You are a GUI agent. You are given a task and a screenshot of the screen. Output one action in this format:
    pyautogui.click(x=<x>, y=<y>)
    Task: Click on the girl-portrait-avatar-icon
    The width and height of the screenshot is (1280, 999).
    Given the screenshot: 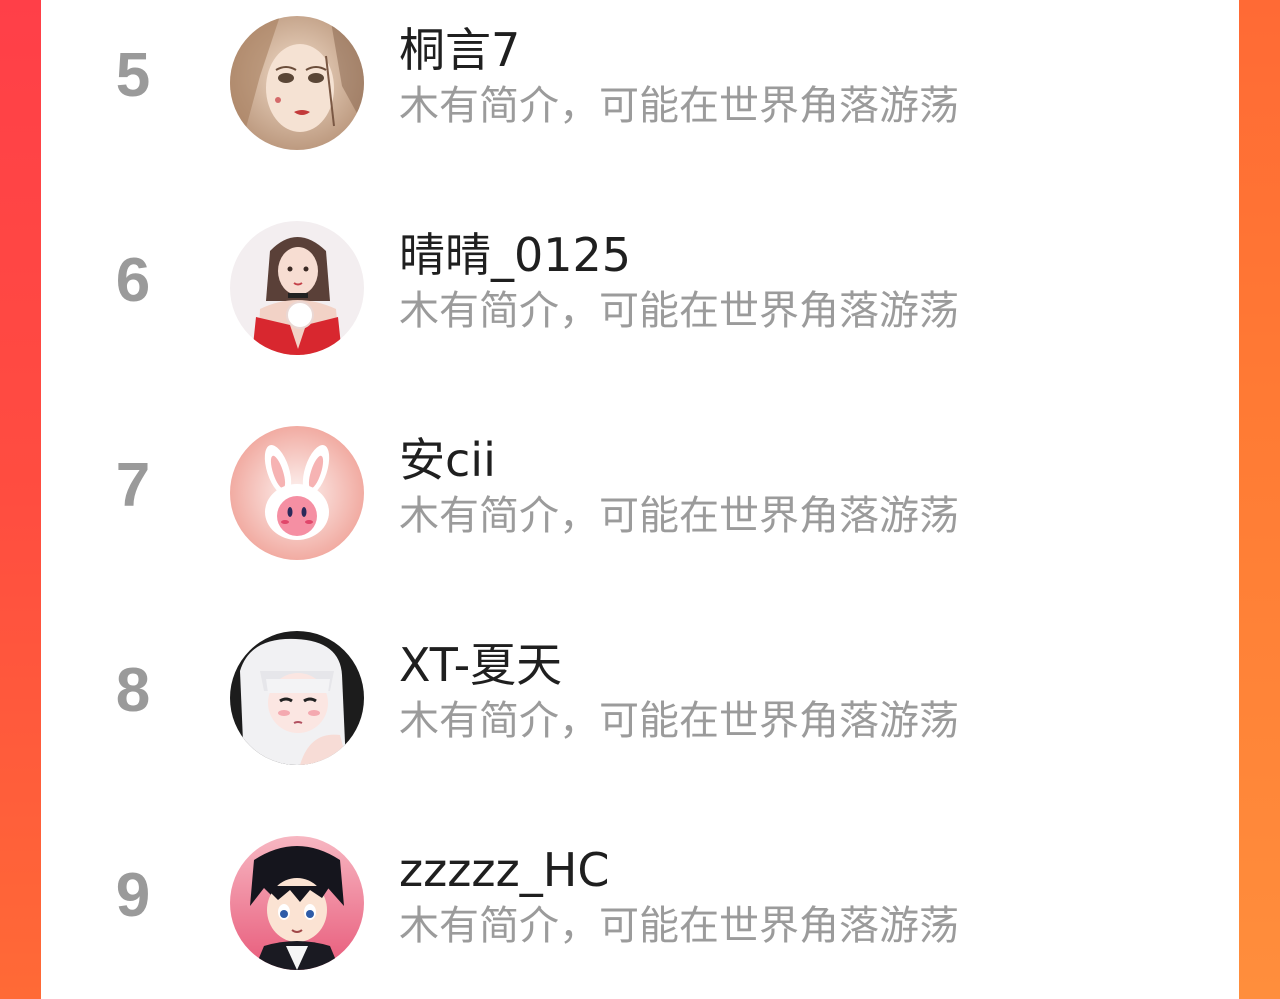 What is the action you would take?
    pyautogui.click(x=297, y=83)
    